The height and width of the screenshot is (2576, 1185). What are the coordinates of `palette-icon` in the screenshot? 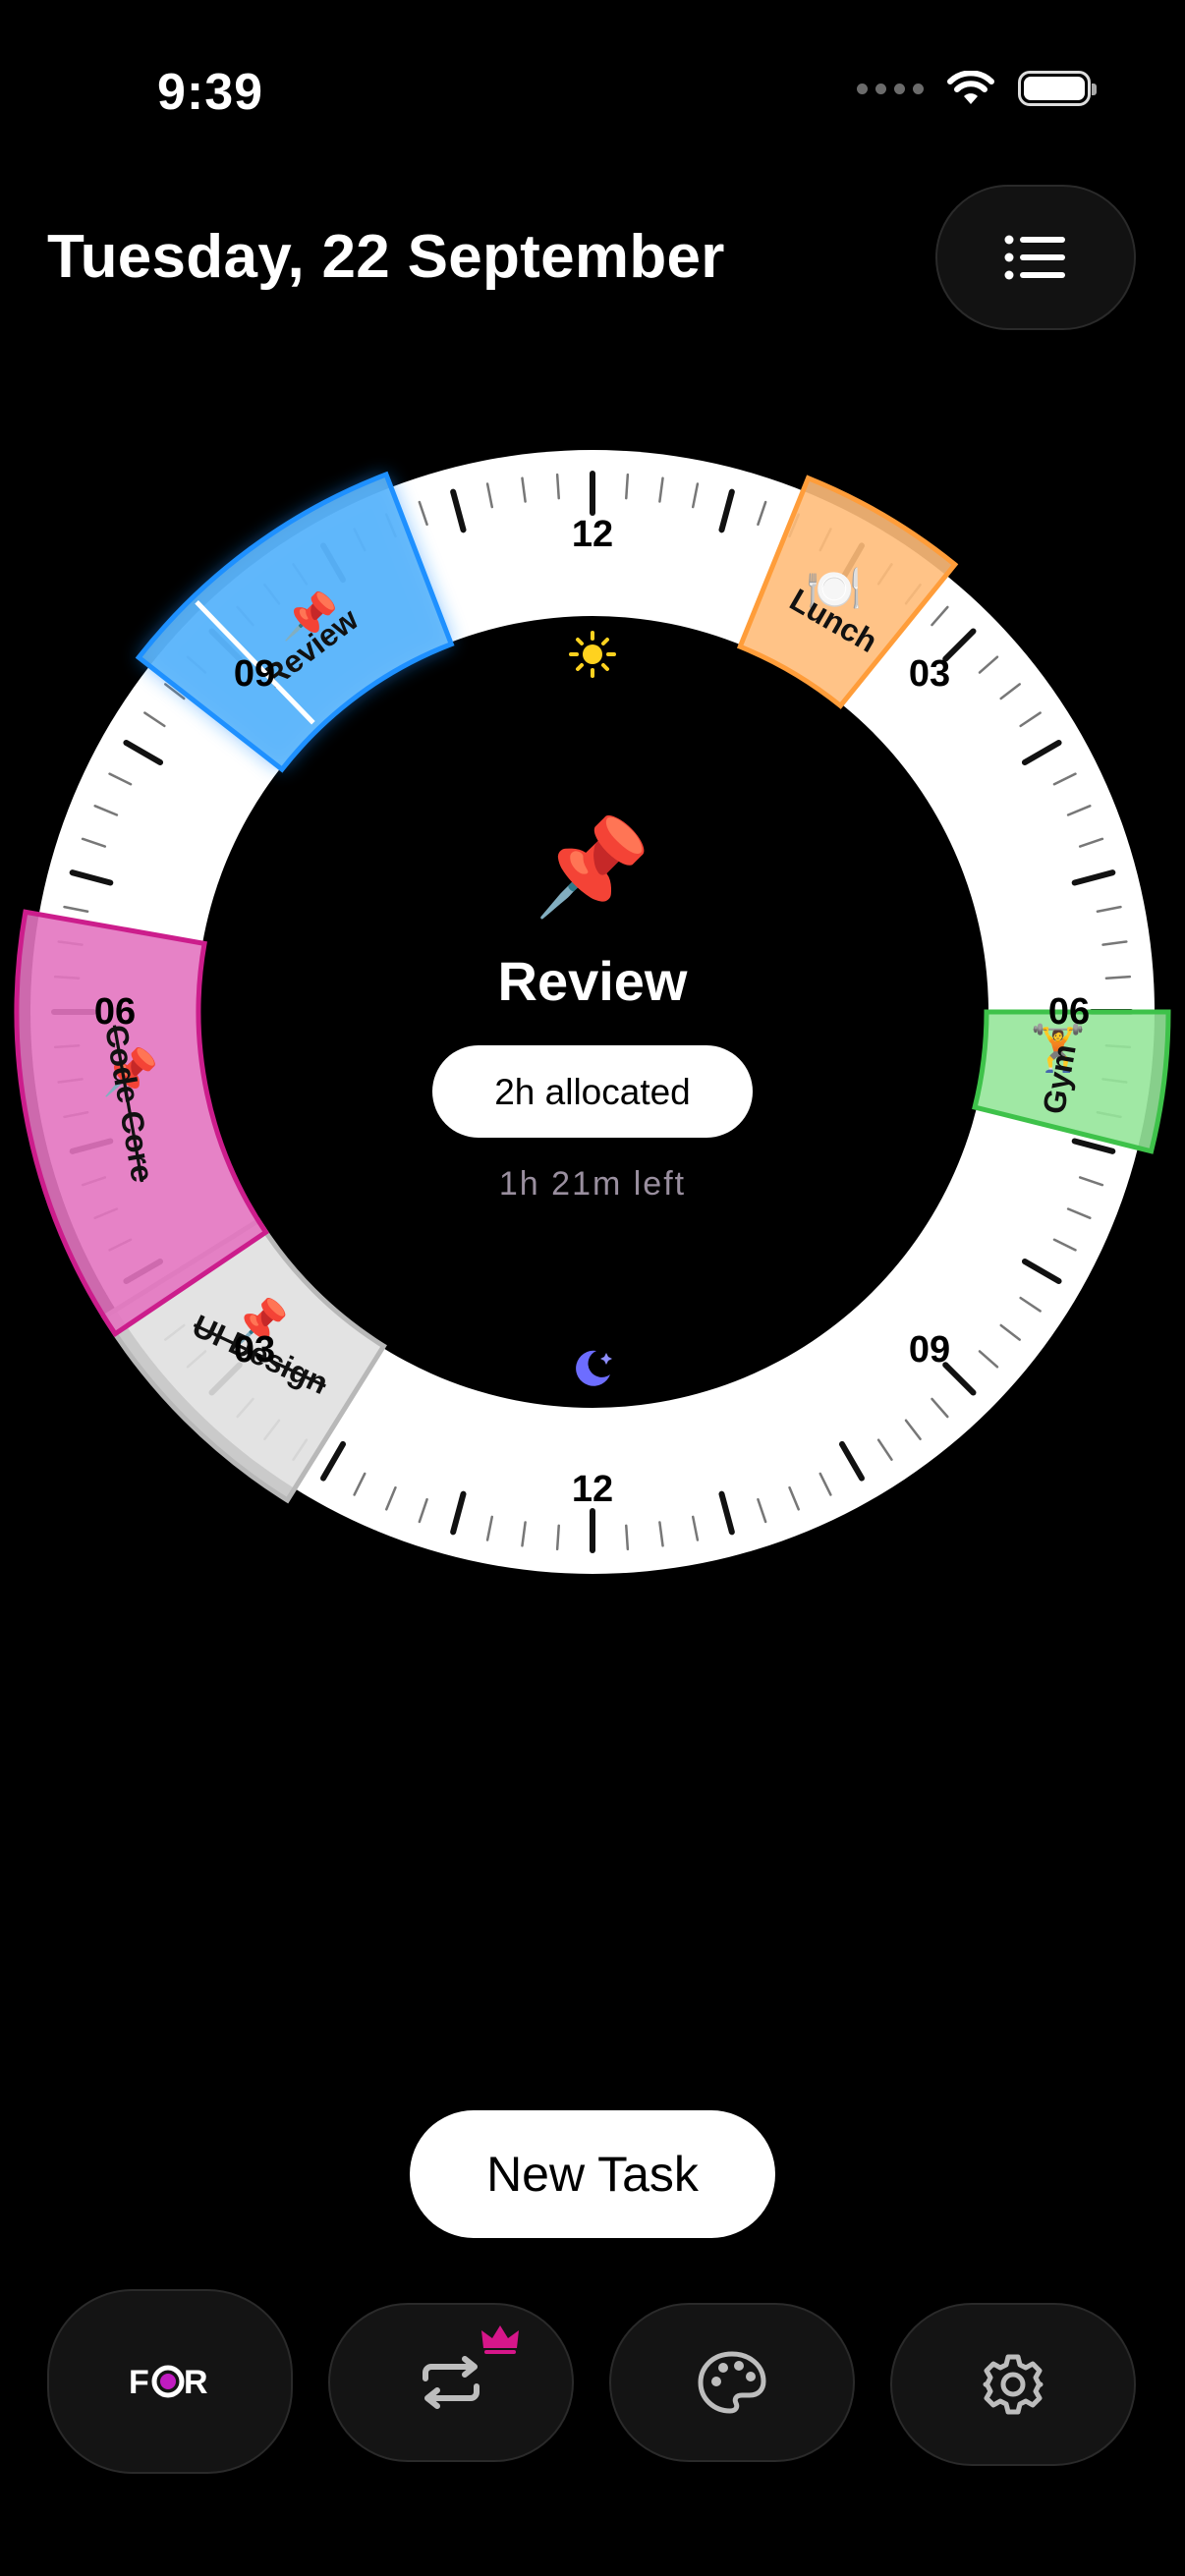 It's located at (732, 2382).